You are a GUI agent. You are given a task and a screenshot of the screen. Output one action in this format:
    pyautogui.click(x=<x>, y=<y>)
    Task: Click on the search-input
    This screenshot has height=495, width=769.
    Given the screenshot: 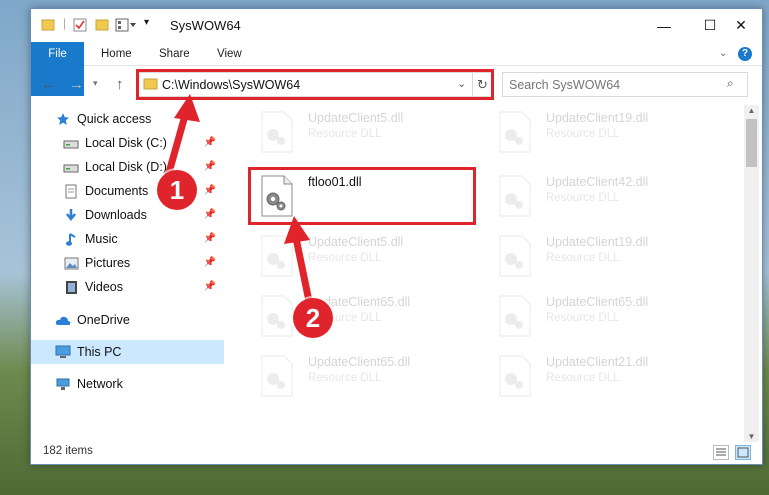 What is the action you would take?
    pyautogui.click(x=614, y=85)
    